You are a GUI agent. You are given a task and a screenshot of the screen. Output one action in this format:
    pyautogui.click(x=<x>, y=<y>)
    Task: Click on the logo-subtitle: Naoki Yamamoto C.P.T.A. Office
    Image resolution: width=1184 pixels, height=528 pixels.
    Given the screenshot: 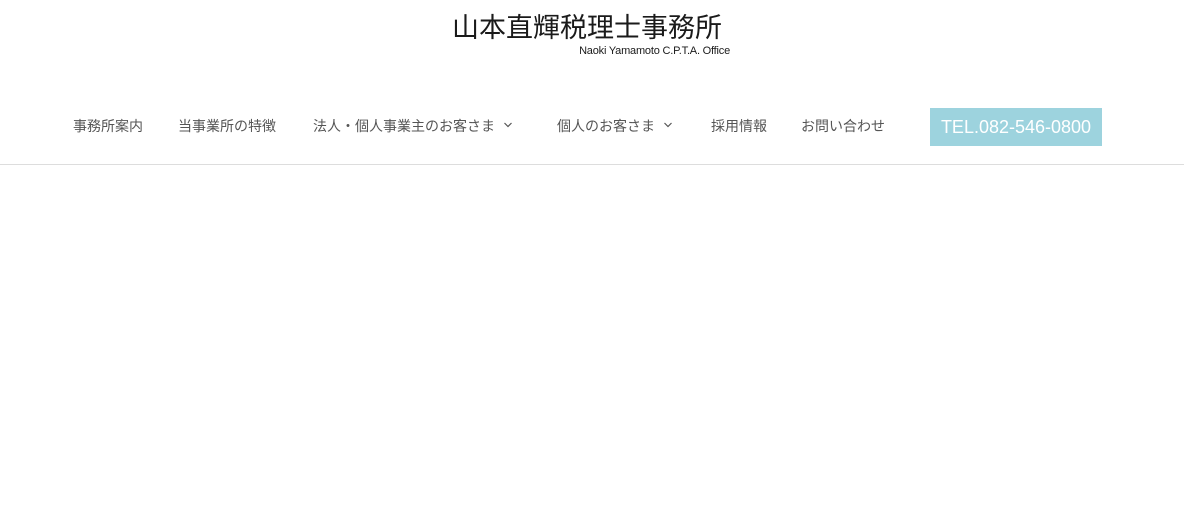 What is the action you would take?
    pyautogui.click(x=654, y=51)
    